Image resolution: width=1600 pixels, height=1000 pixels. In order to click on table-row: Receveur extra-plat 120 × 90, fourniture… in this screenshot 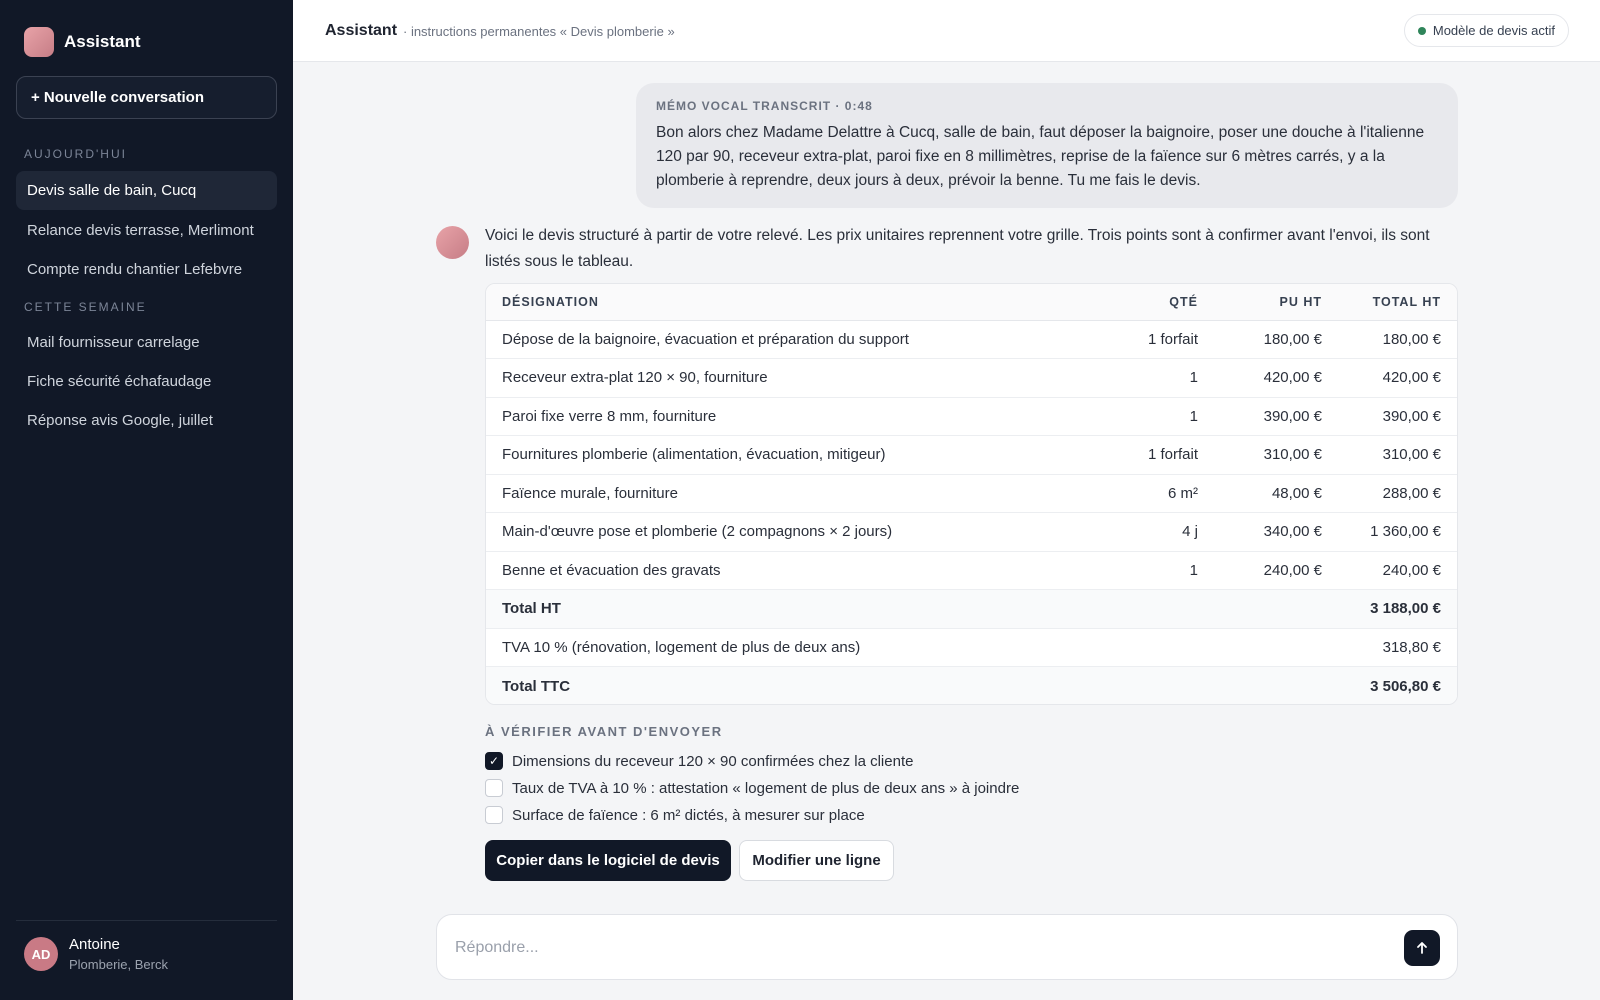, I will do `click(971, 378)`.